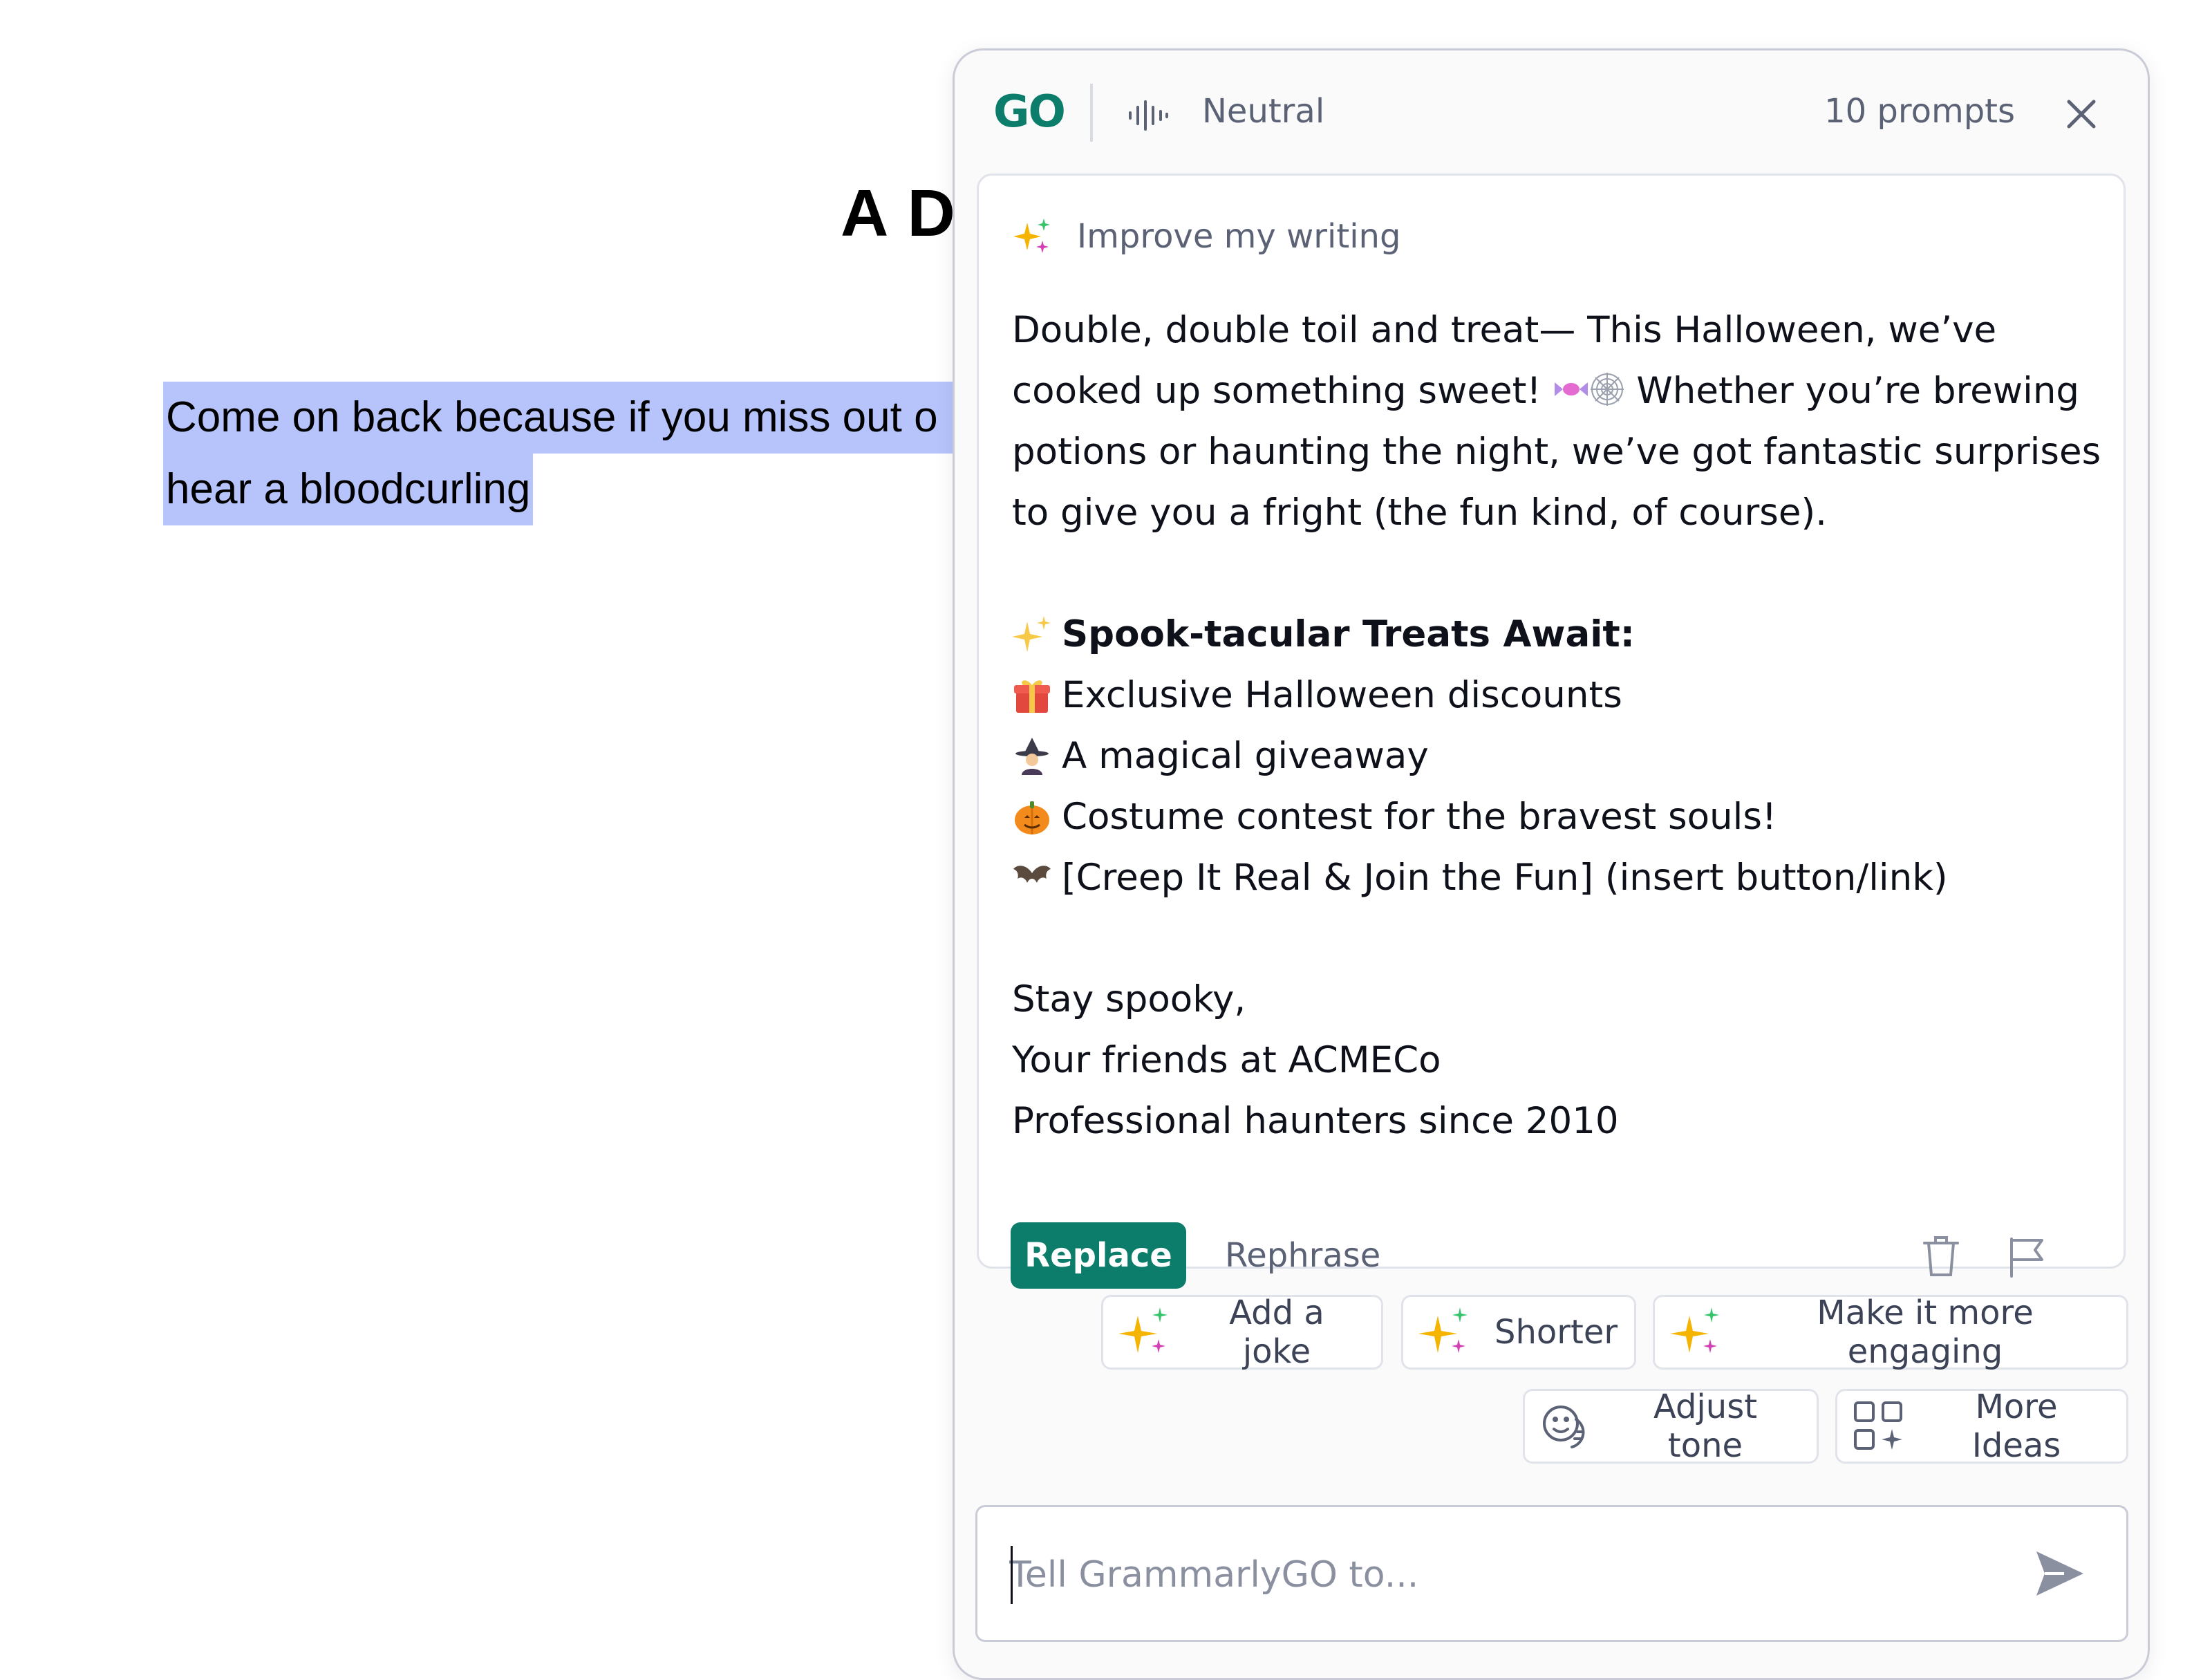 The image size is (2212, 1680). I want to click on document-title: A D, so click(899, 214).